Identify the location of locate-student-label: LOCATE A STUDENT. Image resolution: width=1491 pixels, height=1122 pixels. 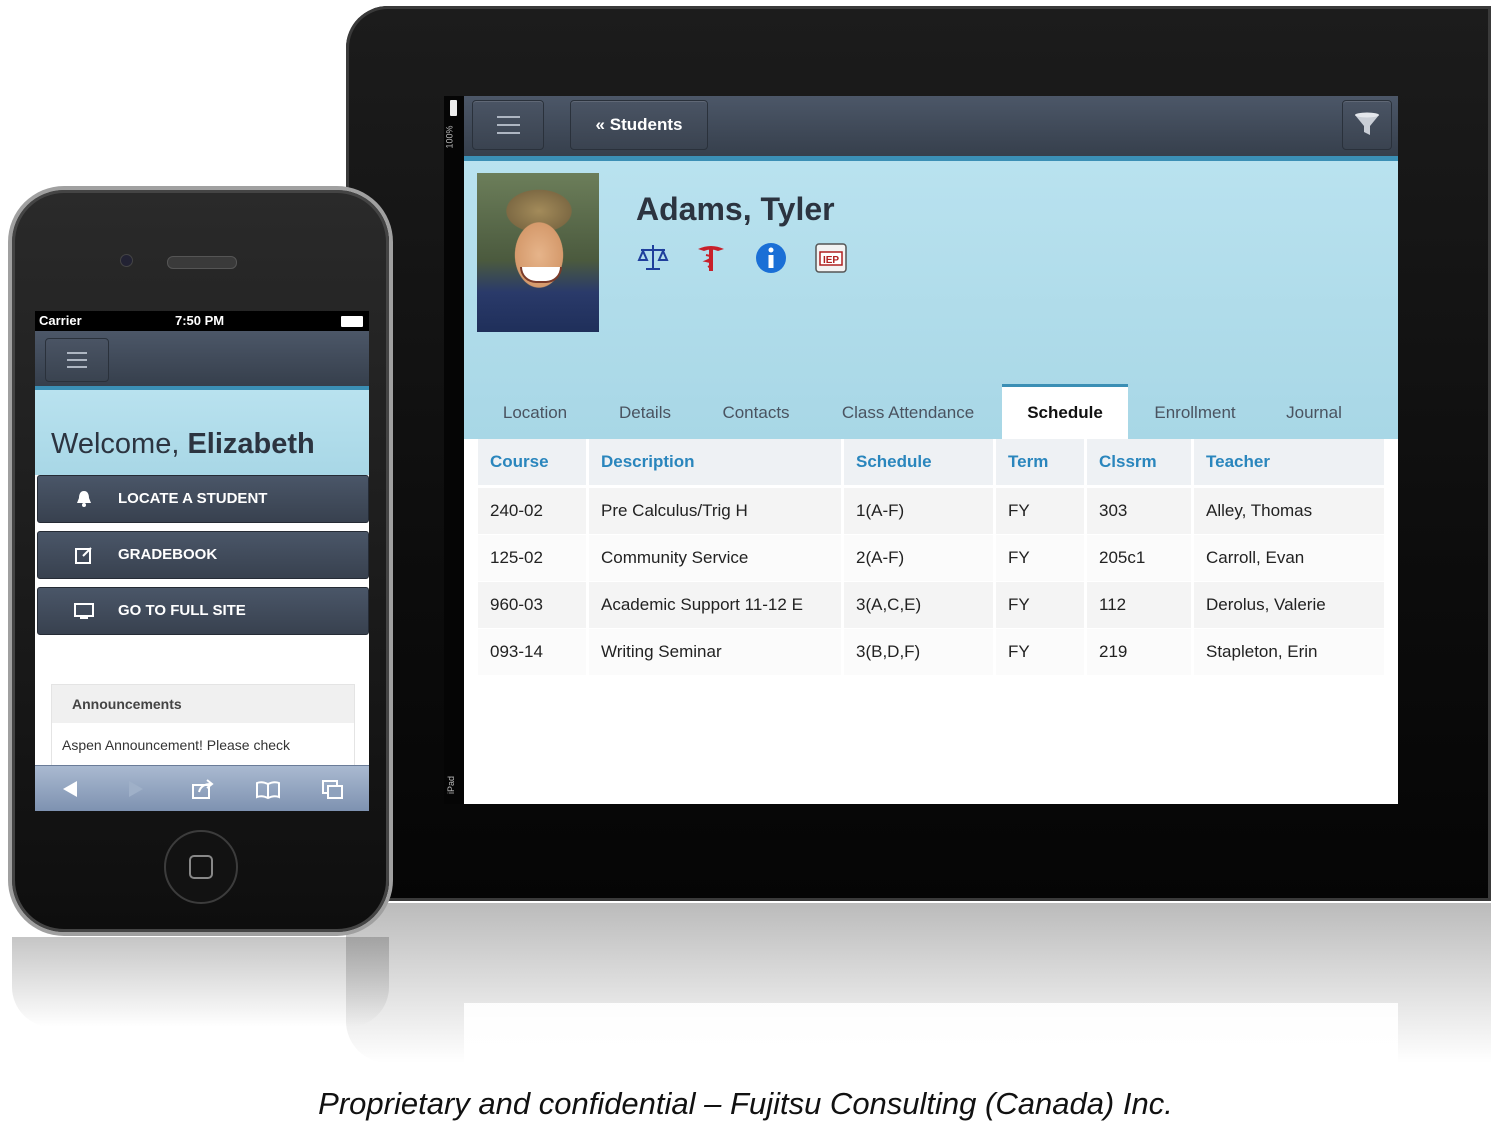
(193, 498).